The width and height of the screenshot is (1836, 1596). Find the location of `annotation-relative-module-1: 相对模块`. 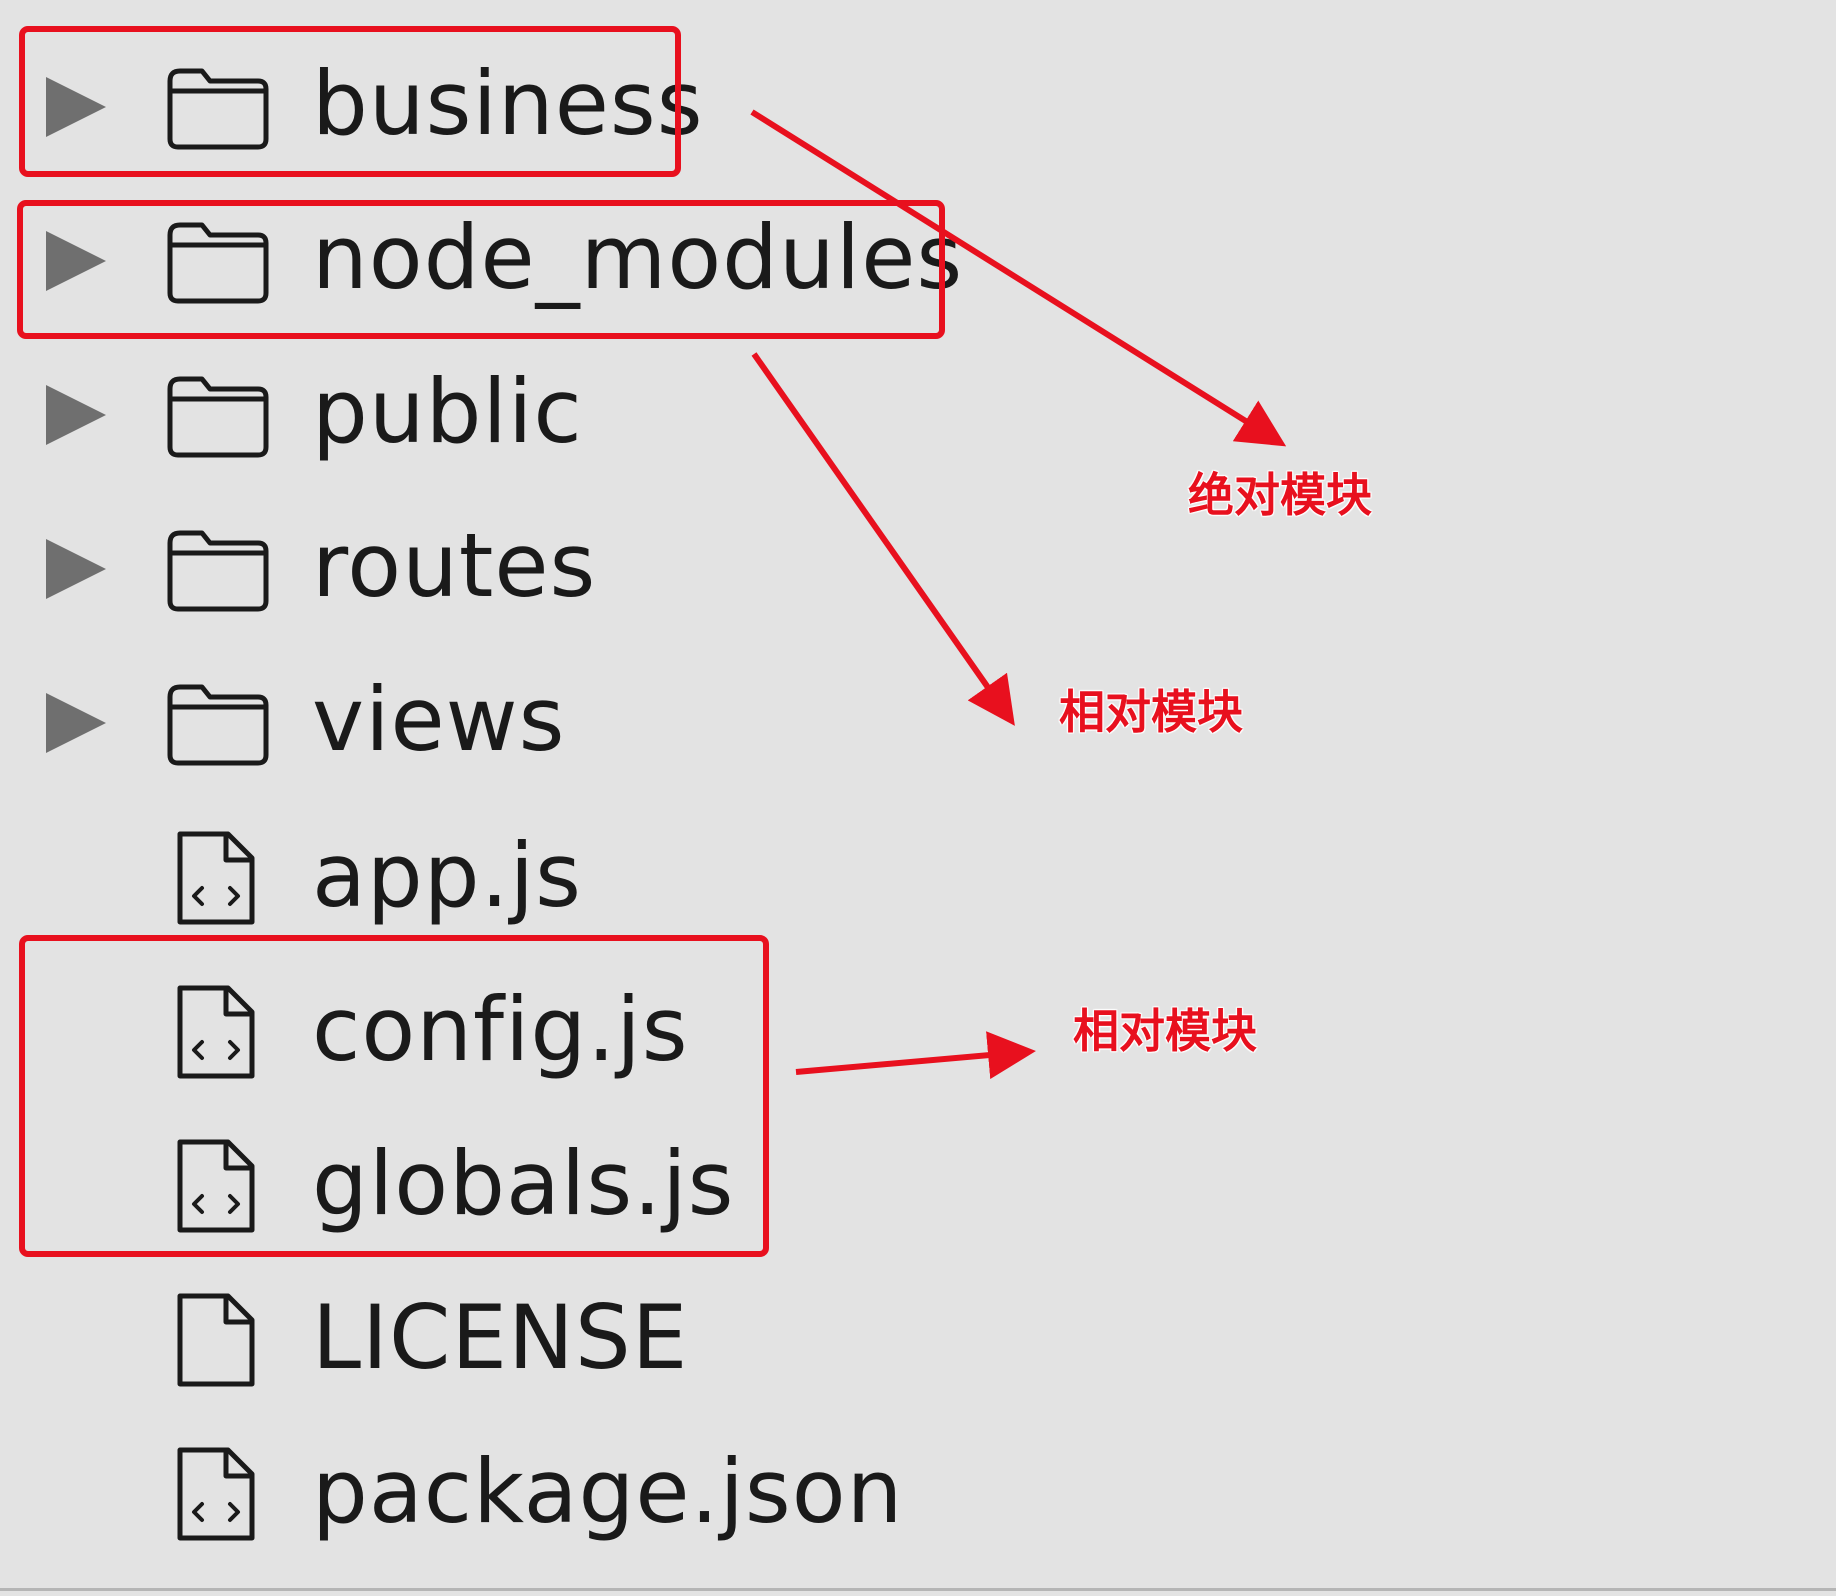

annotation-relative-module-1: 相对模块 is located at coordinates (1151, 712).